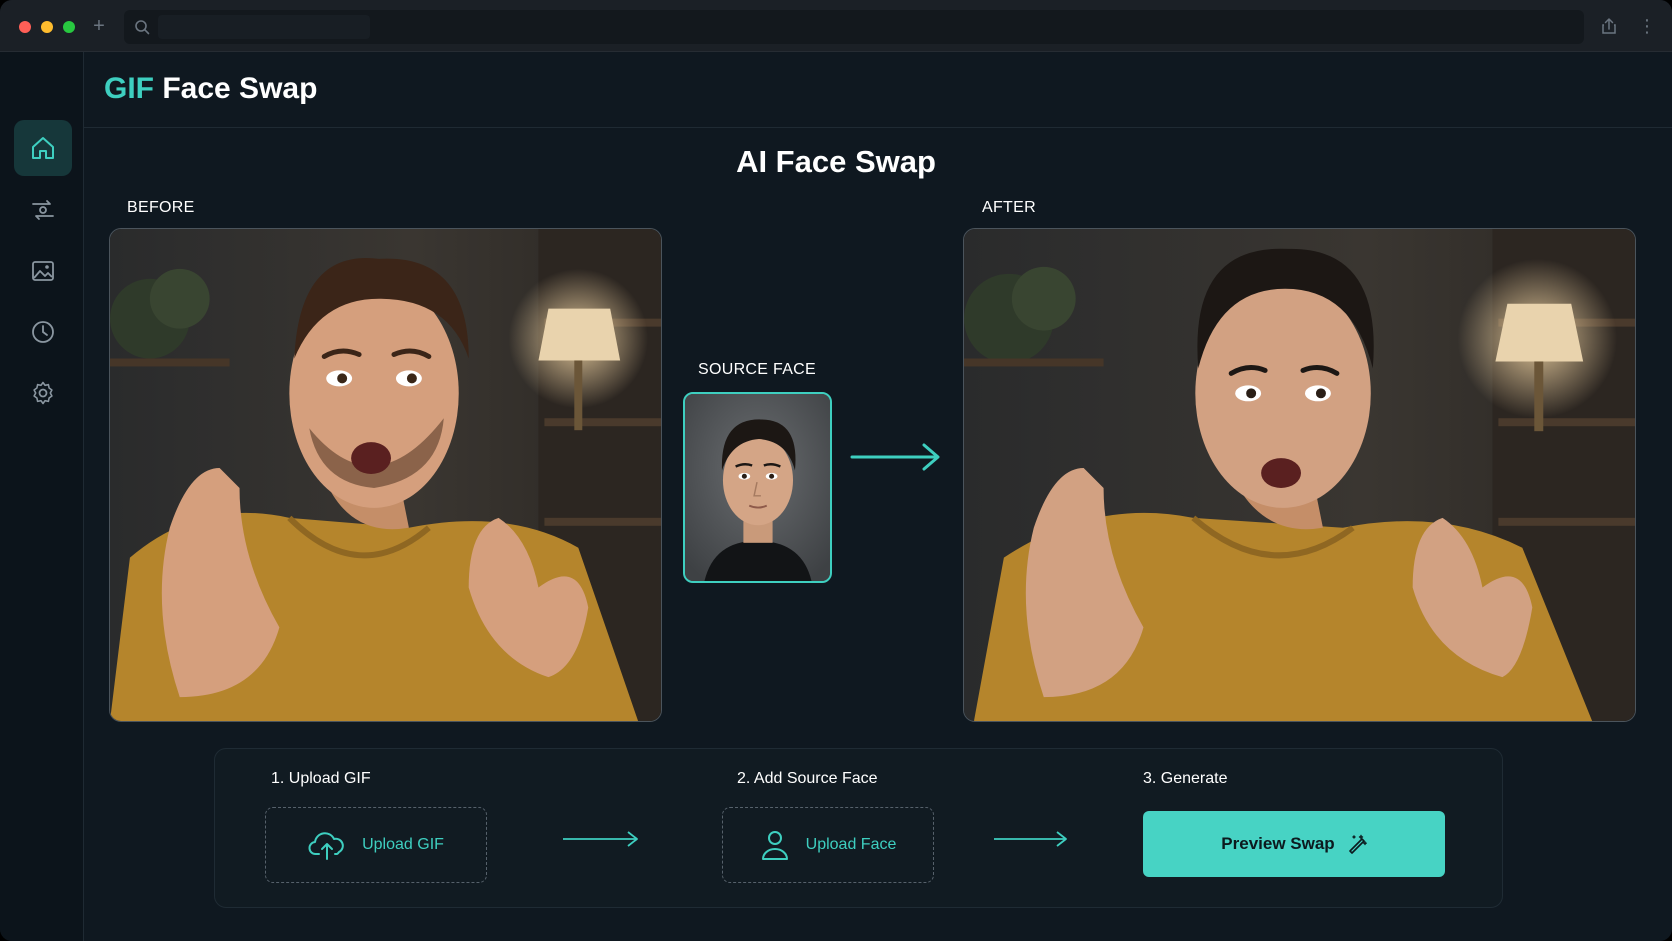 This screenshot has height=941, width=1672. I want to click on upload-face-label: Upload Face, so click(851, 844).